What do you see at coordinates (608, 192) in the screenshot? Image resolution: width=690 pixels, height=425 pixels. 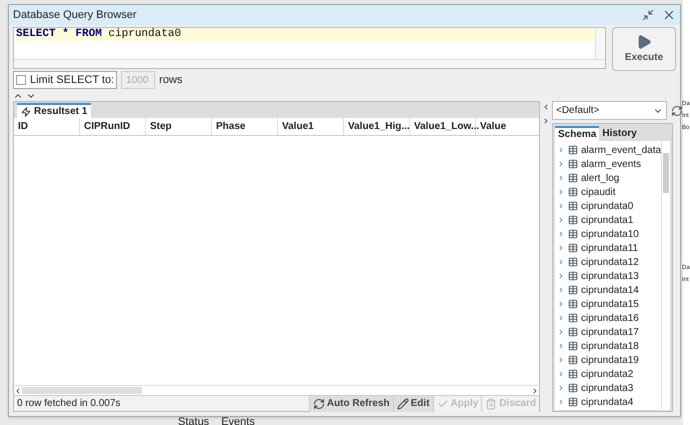 I see `table-tree-item: cipaudit` at bounding box center [608, 192].